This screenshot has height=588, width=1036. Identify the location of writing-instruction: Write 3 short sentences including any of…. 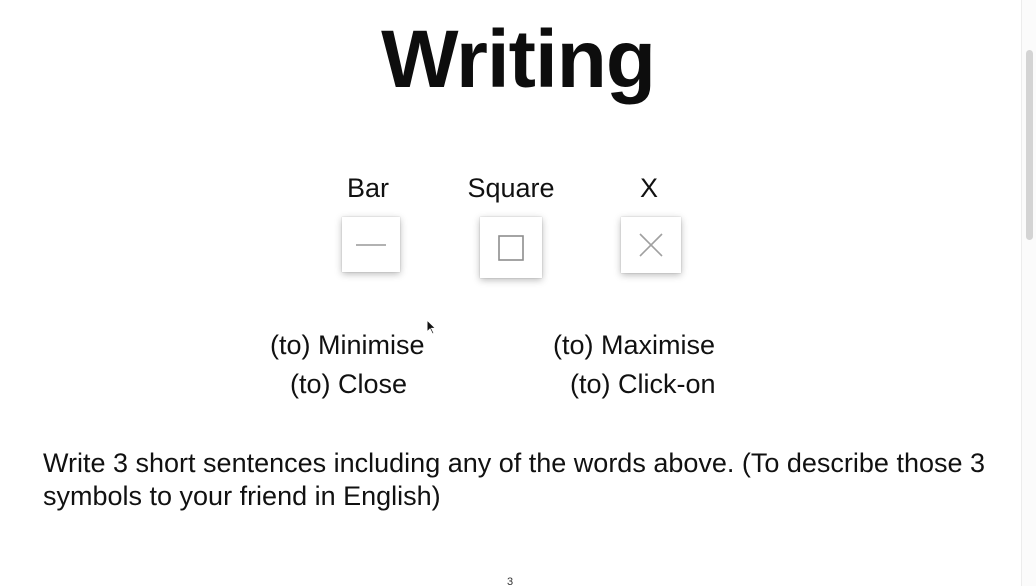
(514, 479).